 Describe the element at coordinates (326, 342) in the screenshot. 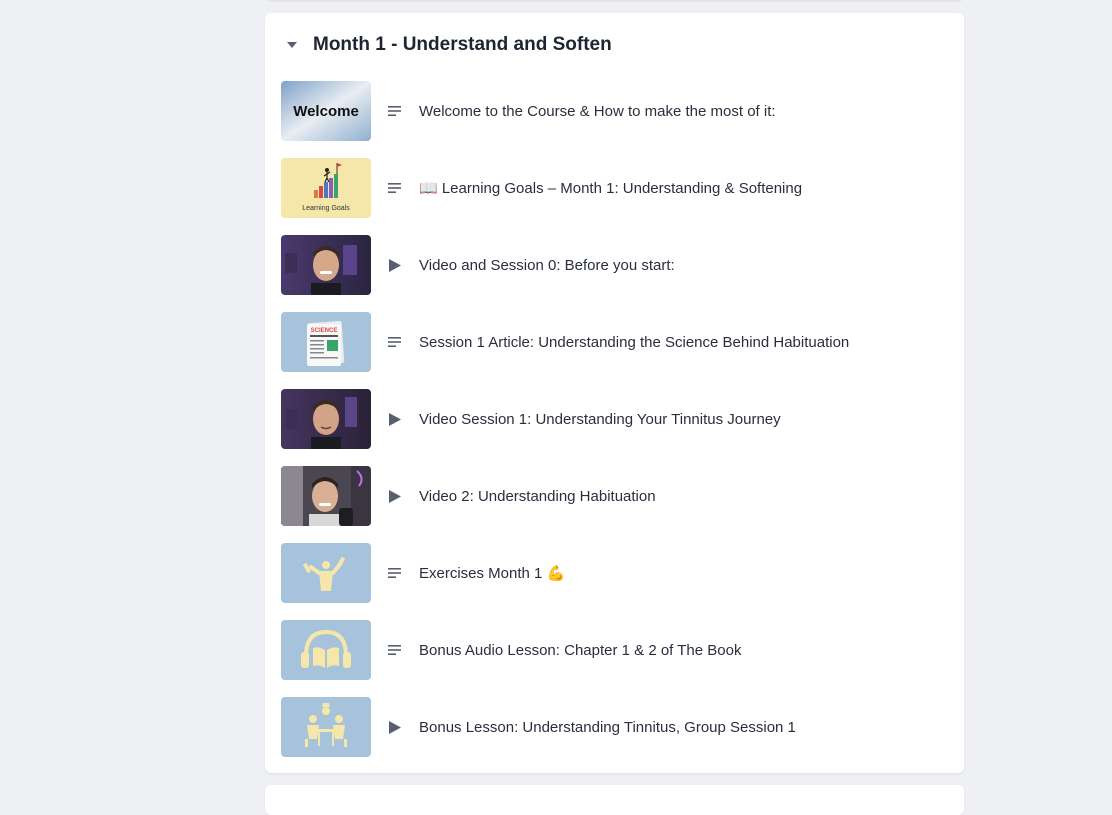

I see `thumbnail-newspaper: SCIENCE` at that location.